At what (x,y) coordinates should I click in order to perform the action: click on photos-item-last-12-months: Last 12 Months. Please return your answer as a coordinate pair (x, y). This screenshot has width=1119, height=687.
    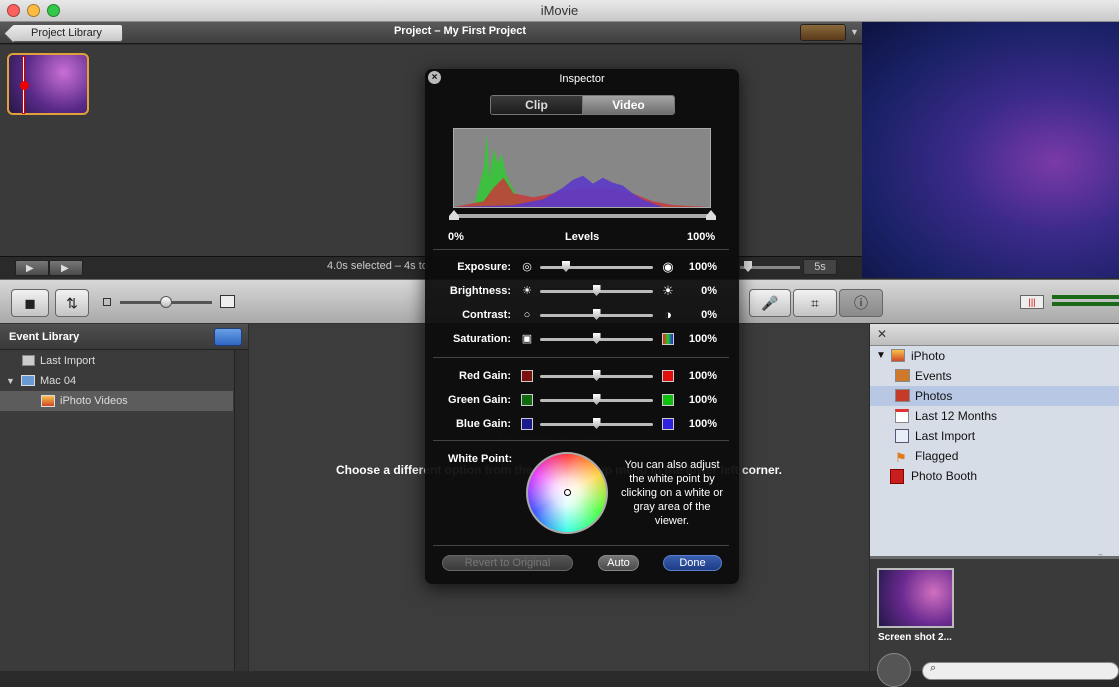
    Looking at the image, I should click on (994, 416).